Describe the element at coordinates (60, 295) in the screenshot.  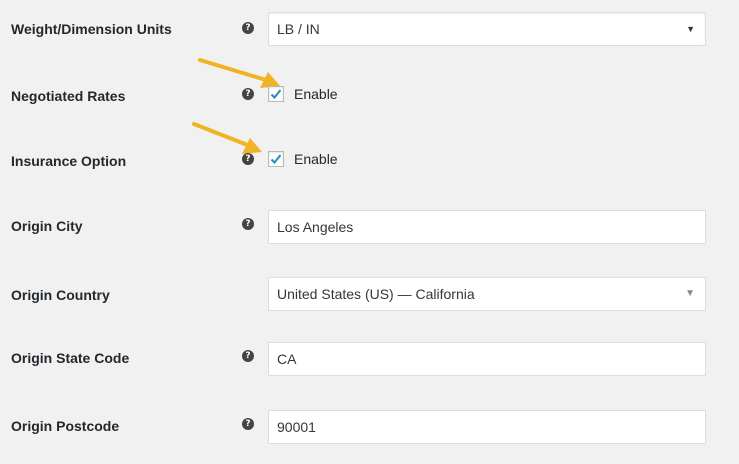
I see `origin-country-label: Origin Country` at that location.